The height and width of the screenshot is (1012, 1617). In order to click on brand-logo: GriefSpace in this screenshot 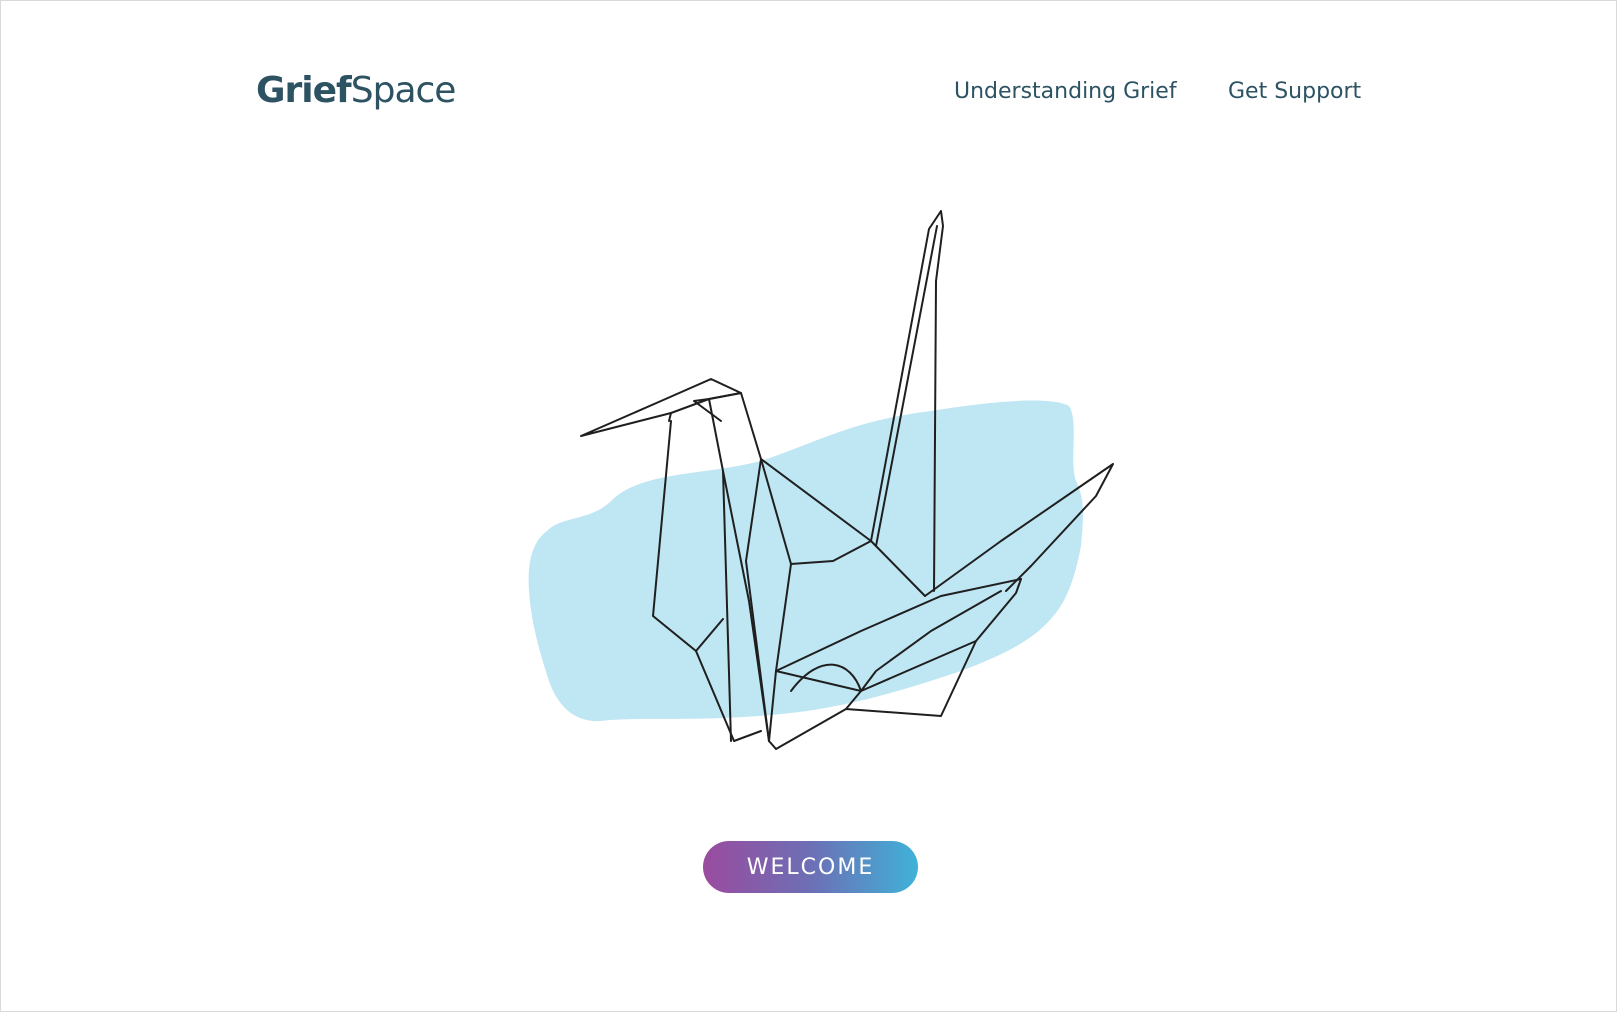, I will do `click(356, 91)`.